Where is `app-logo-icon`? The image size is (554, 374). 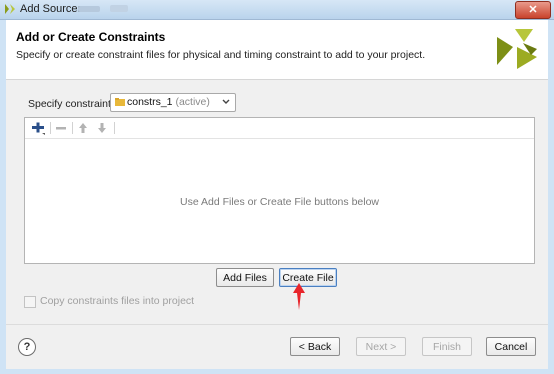
app-logo-icon is located at coordinates (10, 9).